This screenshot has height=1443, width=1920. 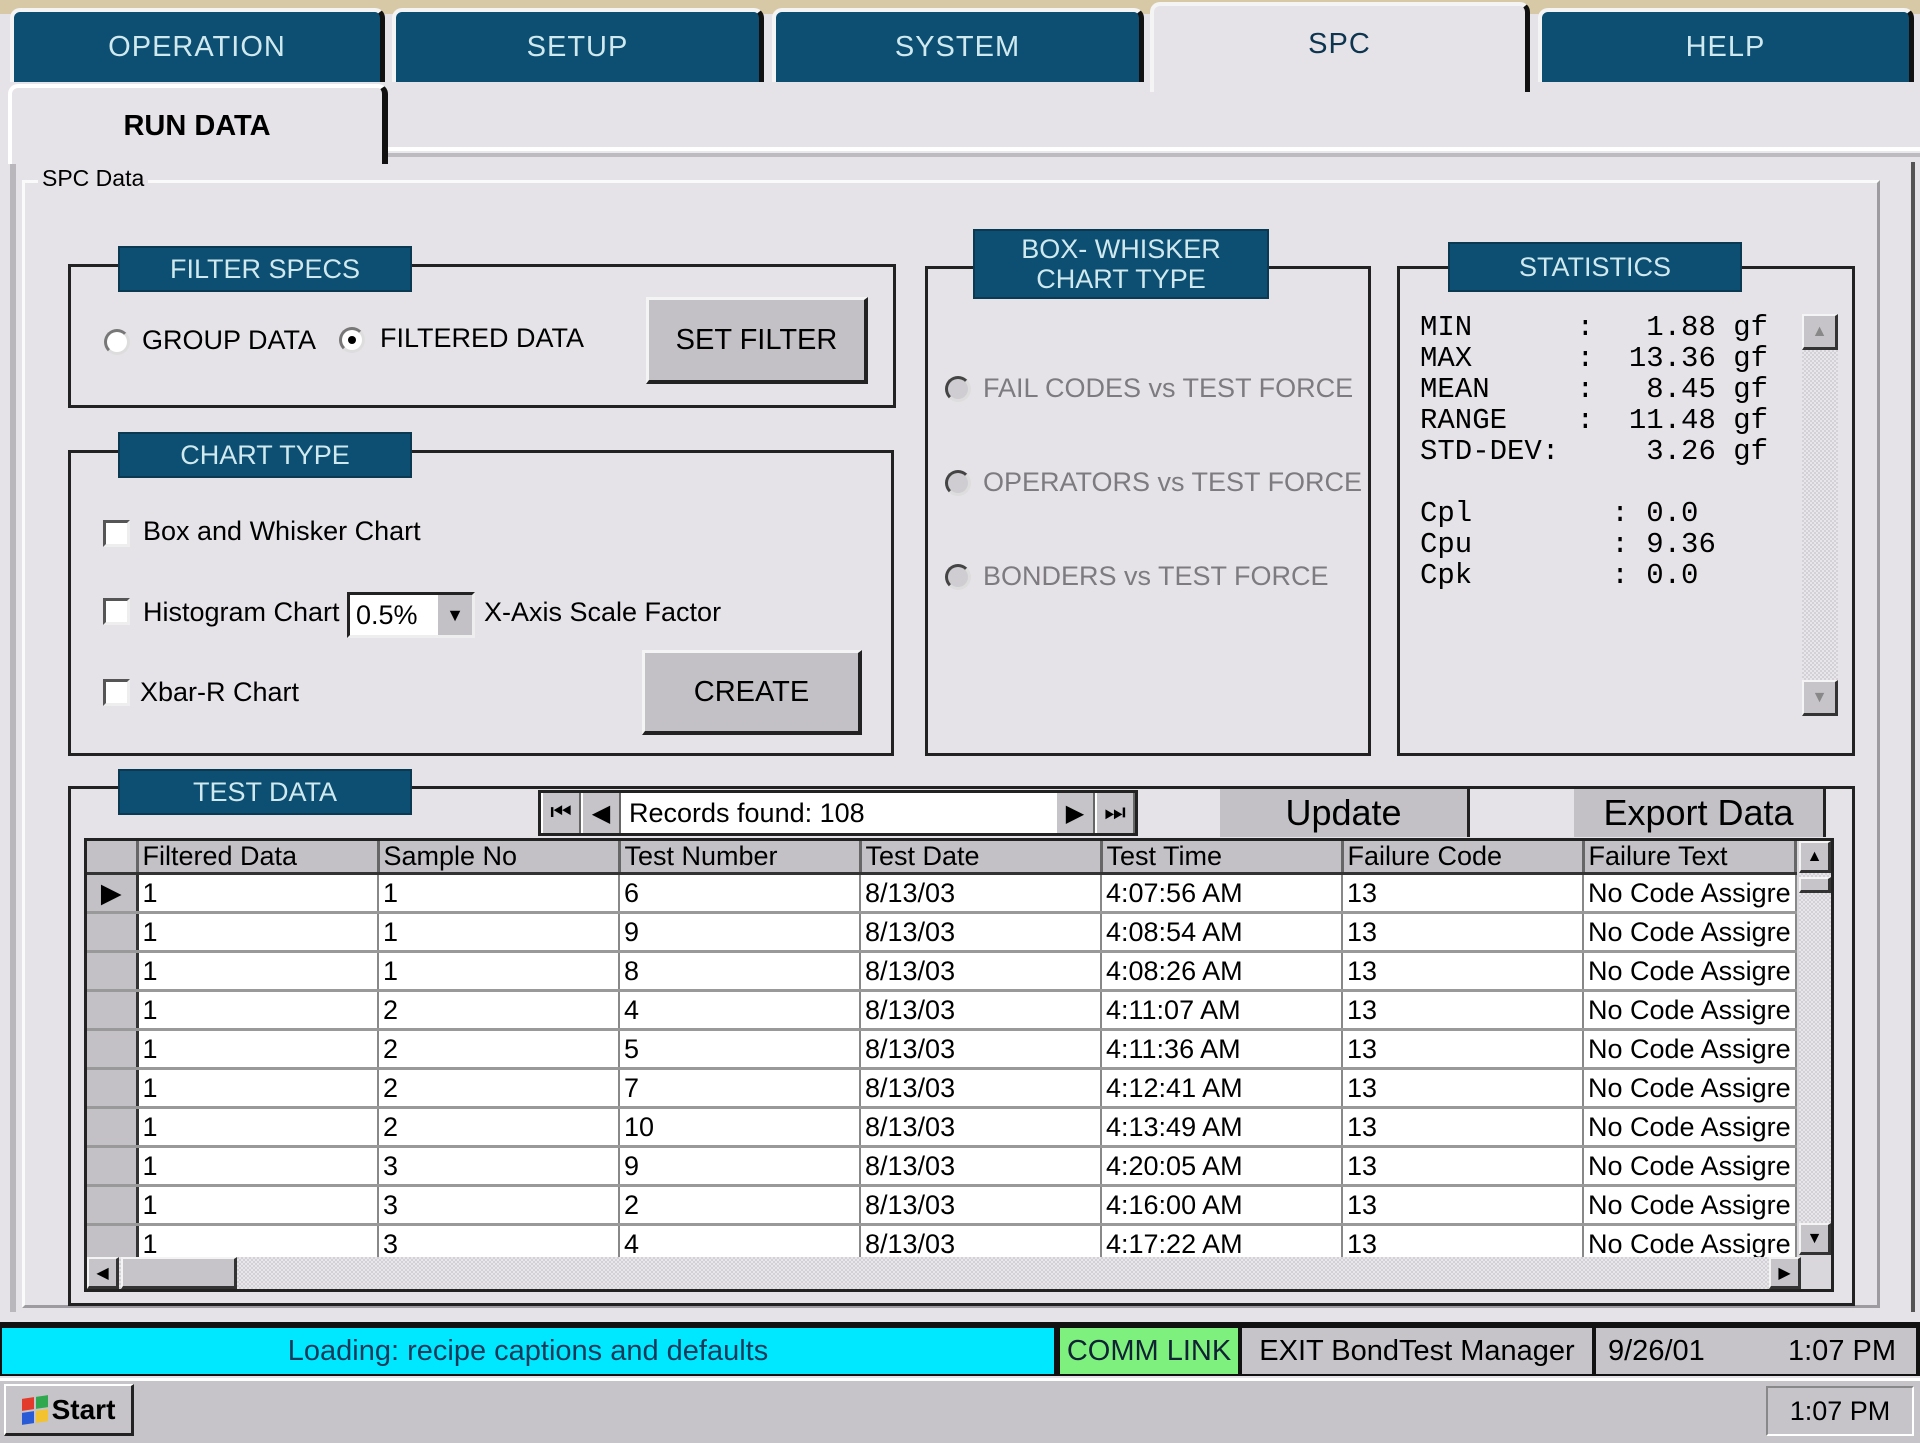 What do you see at coordinates (958, 577) in the screenshot?
I see `bonders-radio` at bounding box center [958, 577].